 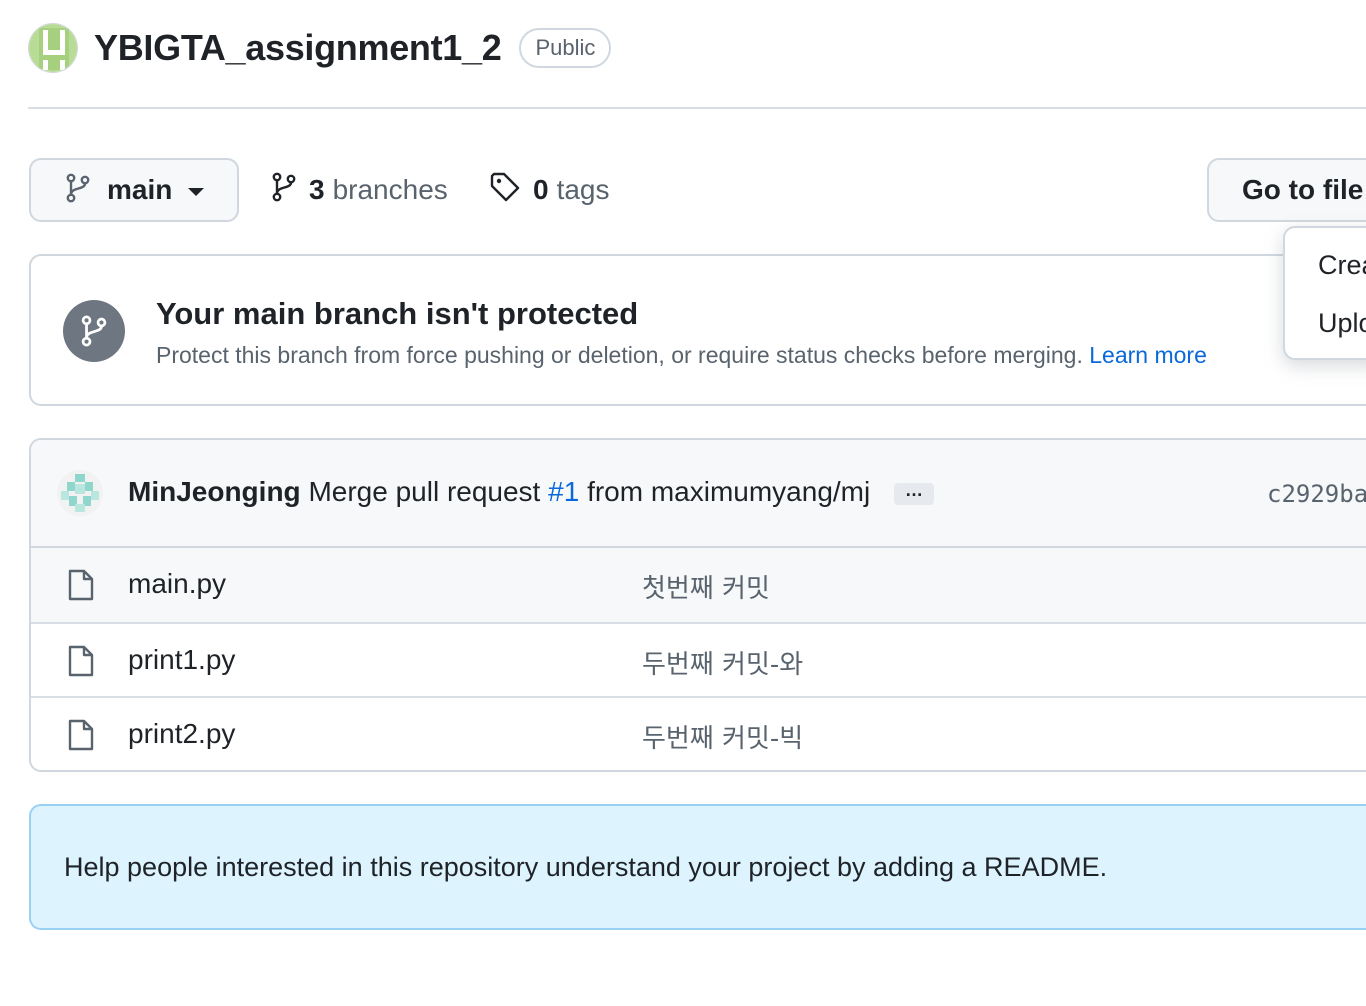 I want to click on file-name: print1.py, so click(x=181, y=660).